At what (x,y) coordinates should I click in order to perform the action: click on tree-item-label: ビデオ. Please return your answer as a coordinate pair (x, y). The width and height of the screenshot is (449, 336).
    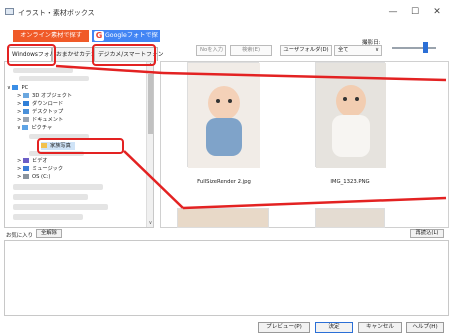
    Looking at the image, I should click on (40, 161).